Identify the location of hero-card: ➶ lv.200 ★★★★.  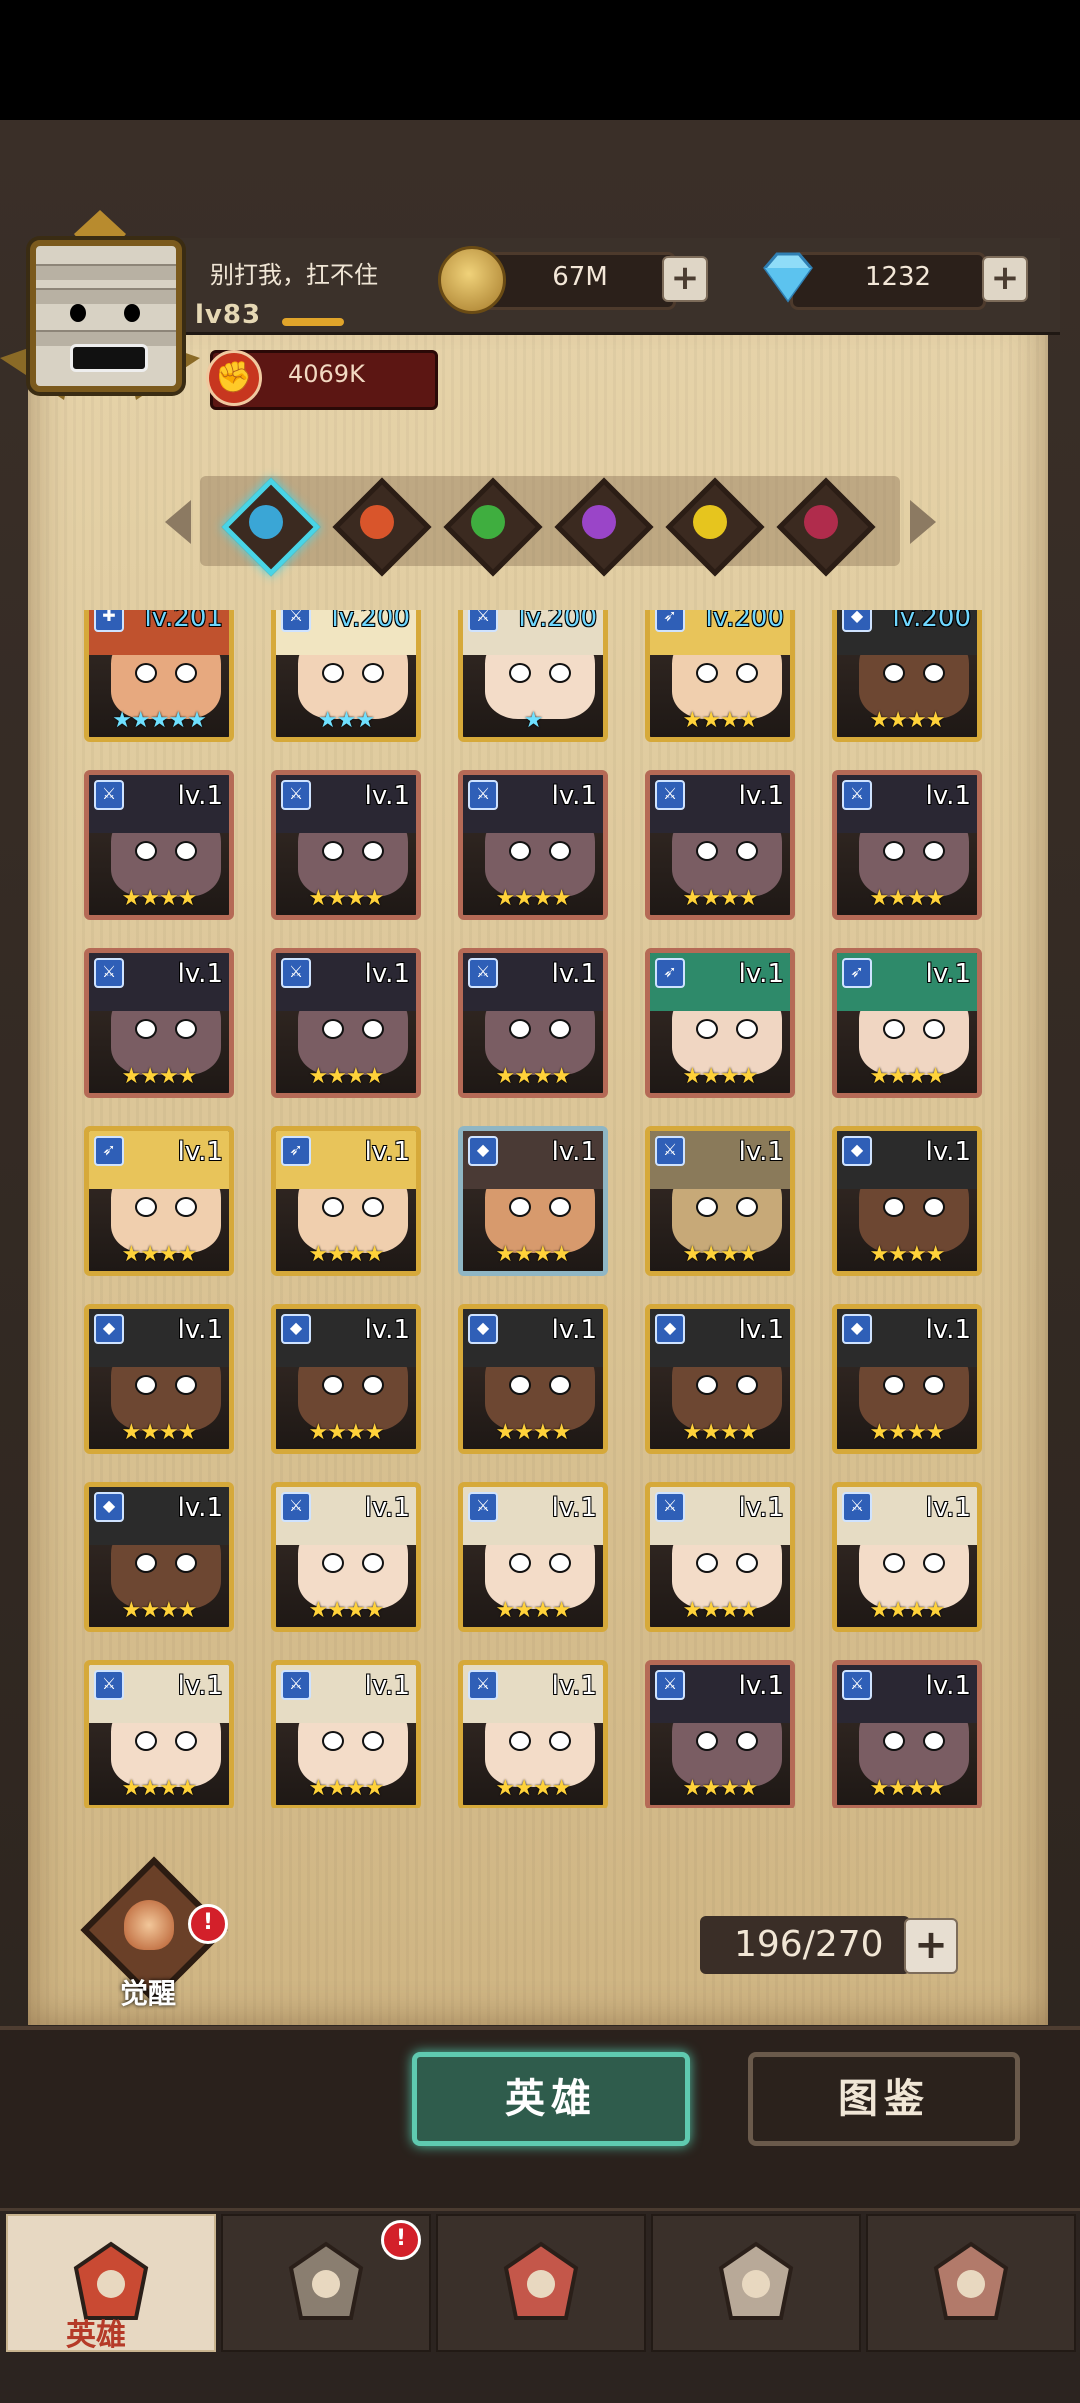
(720, 676).